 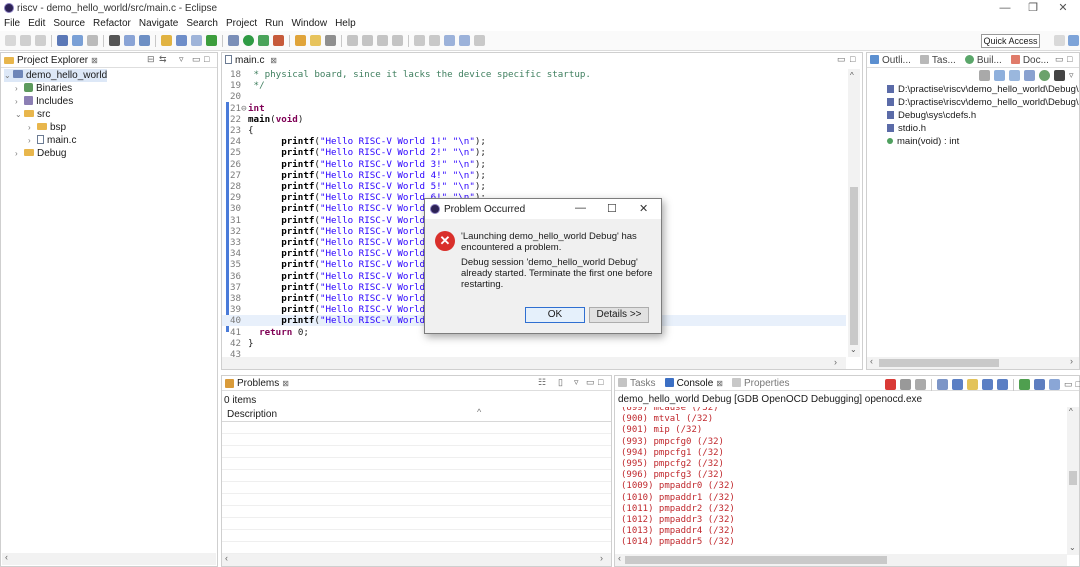 What do you see at coordinates (534, 186) in the screenshot?
I see `code-line: 28 printf("Hello RISC-V World 5!" "\n");` at bounding box center [534, 186].